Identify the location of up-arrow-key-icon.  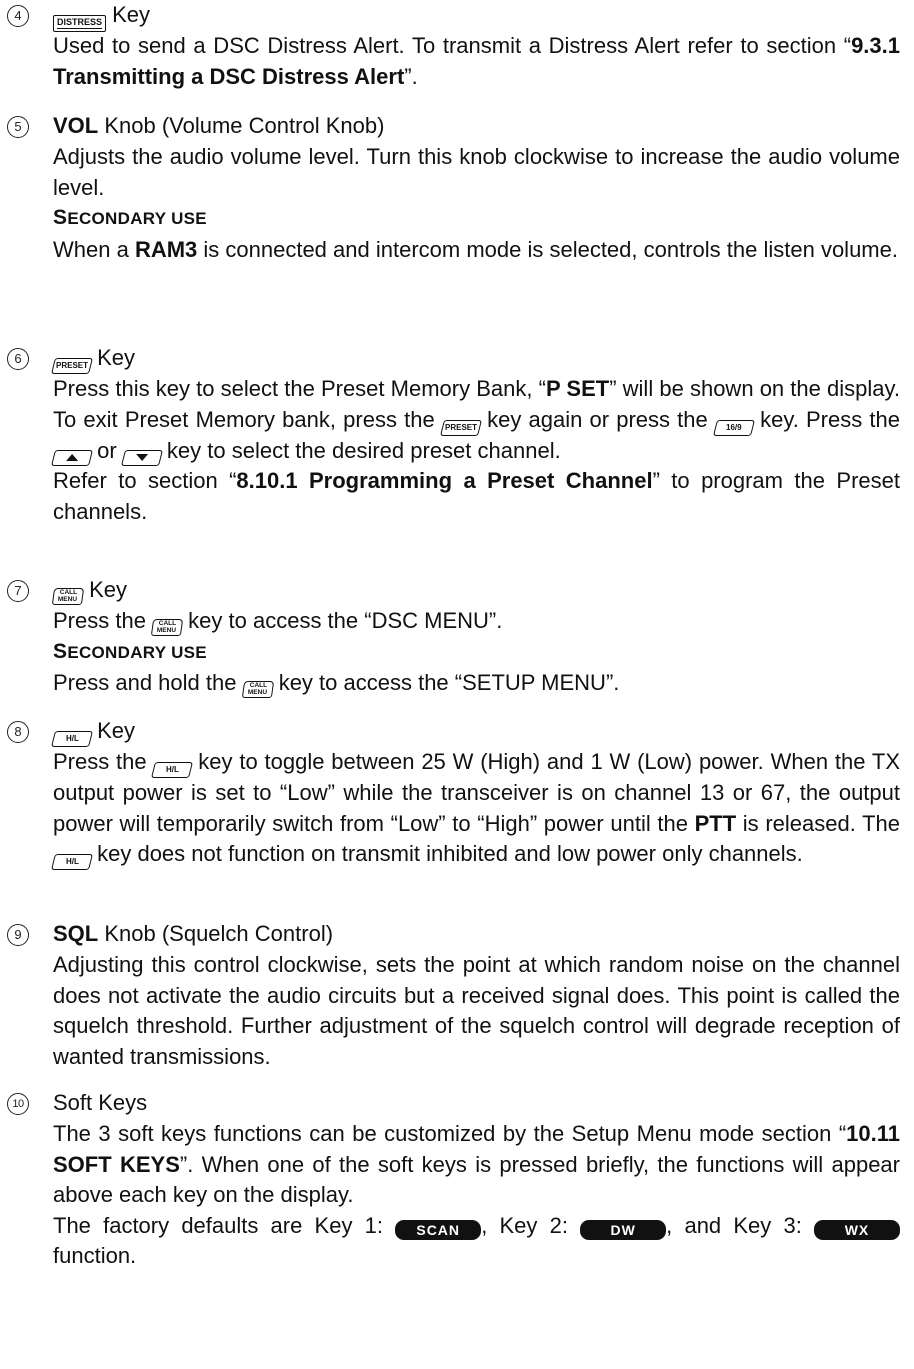
(72, 457).